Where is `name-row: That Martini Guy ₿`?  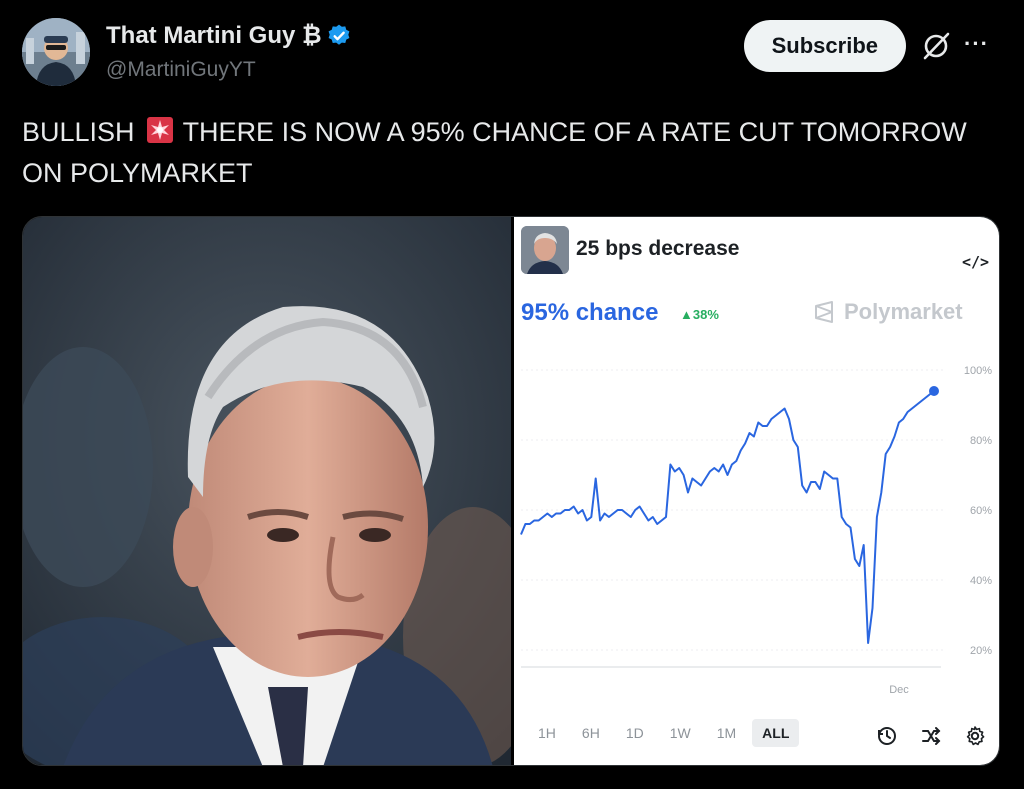
name-row: That Martini Guy ₿ is located at coordinates (229, 36).